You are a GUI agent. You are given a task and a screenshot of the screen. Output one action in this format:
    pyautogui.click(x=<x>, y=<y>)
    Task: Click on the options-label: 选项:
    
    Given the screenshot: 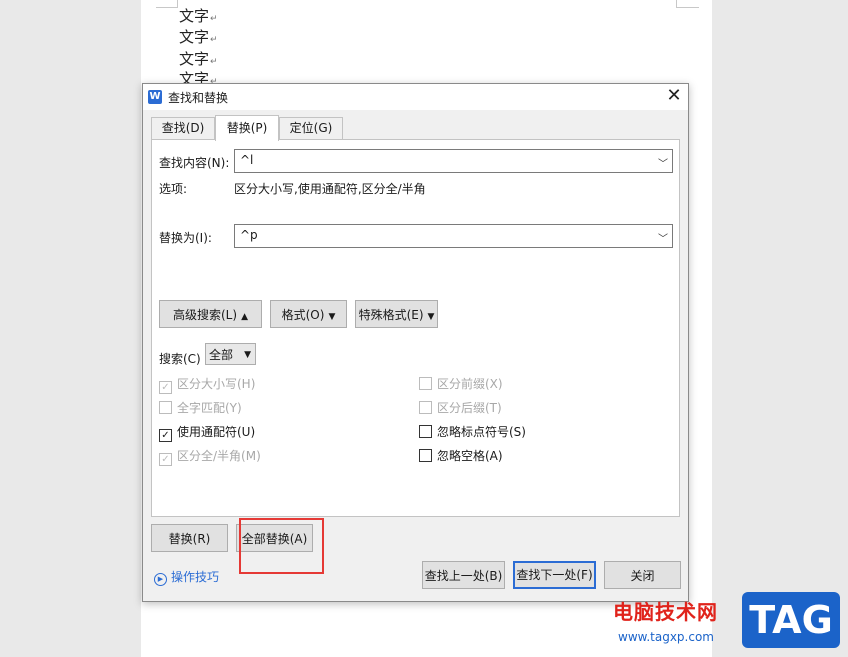 What is the action you would take?
    pyautogui.click(x=173, y=189)
    